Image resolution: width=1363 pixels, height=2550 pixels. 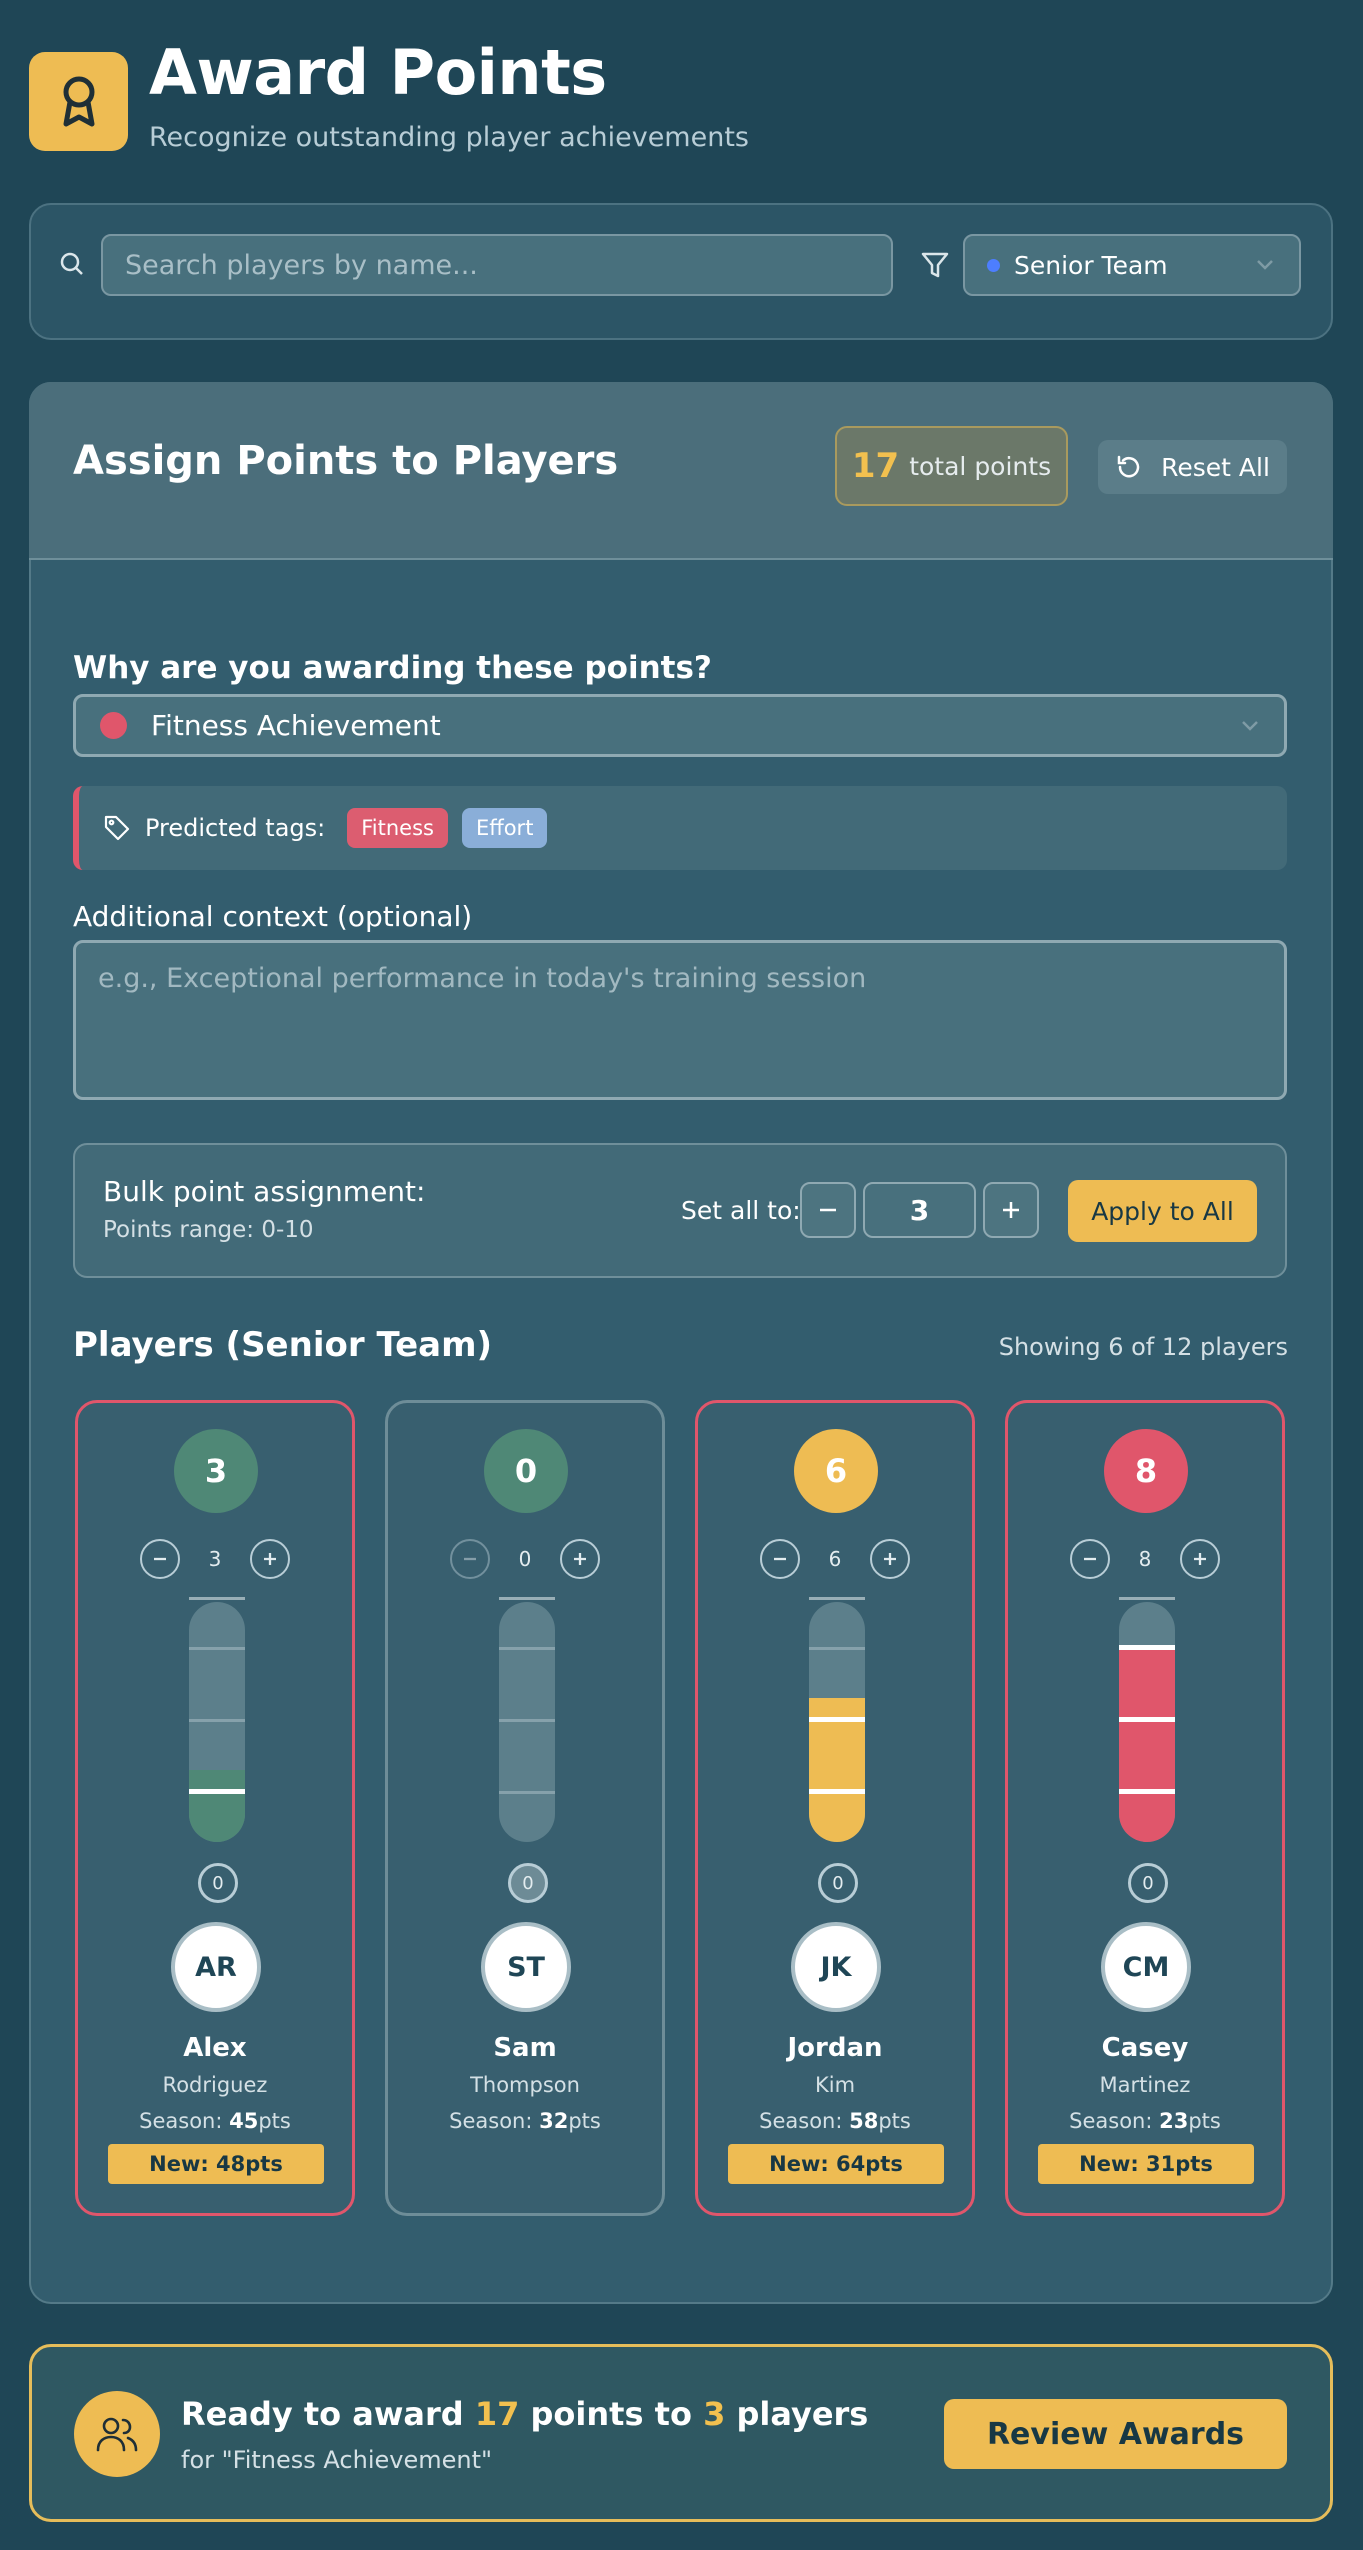 I want to click on player-point-stepper: 8, so click(x=1145, y=1559).